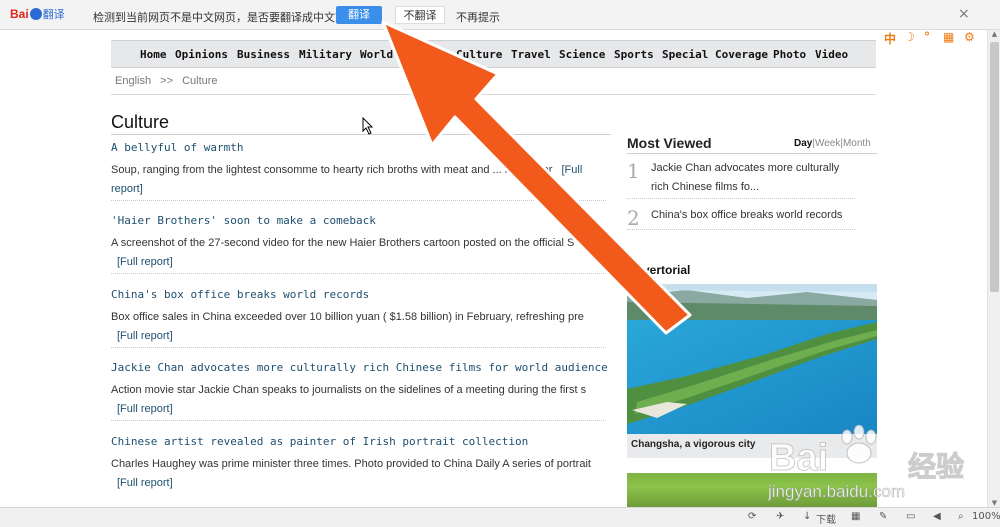 Image resolution: width=1000 pixels, height=527 pixels. What do you see at coordinates (994, 503) in the screenshot?
I see `scroll-down-icon: ▼` at bounding box center [994, 503].